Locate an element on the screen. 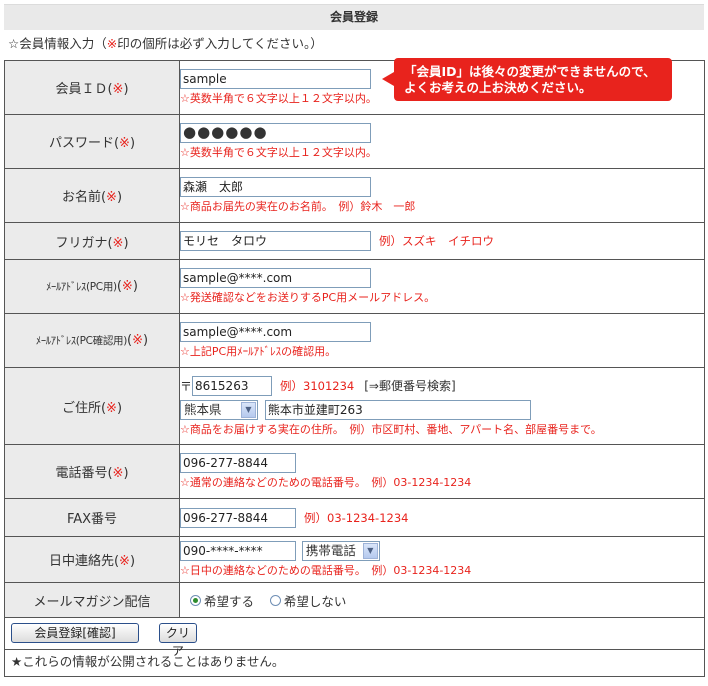  furigana-note: 例）スズキ イチロウ is located at coordinates (436, 241).